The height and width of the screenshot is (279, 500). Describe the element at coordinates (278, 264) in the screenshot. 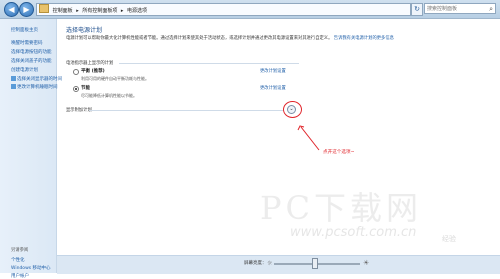

I see `footer-bar: 屏幕亮度： ☼ ☀` at that location.